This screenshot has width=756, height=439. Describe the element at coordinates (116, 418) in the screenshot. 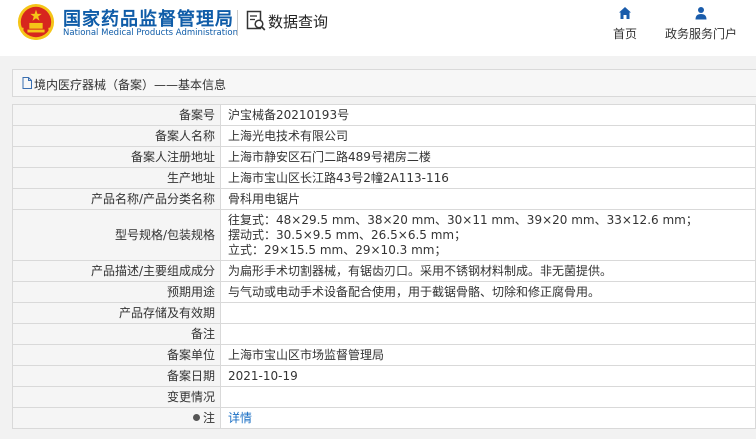

I see `note-label-cell: 注` at that location.